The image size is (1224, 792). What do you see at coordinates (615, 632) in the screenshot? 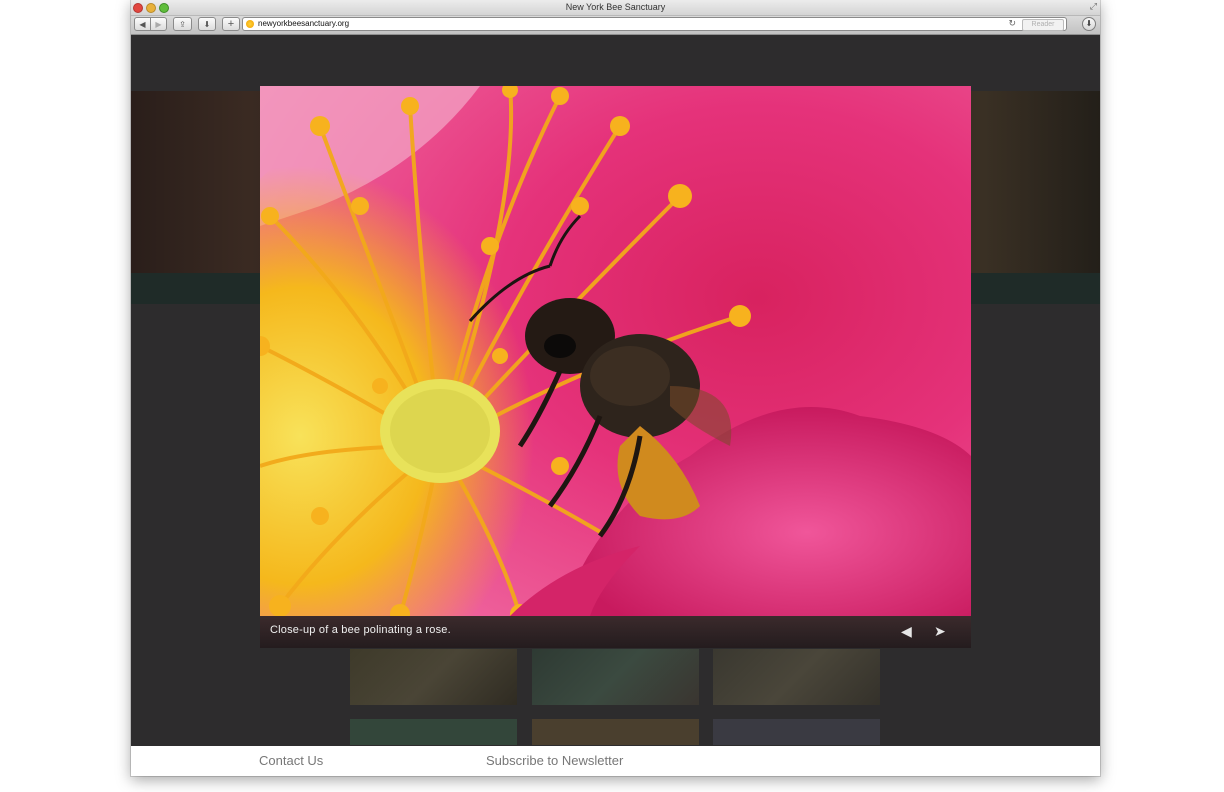
I see `caption-bar: Close-up of a bee polinating a rose. ◀ ➤` at bounding box center [615, 632].